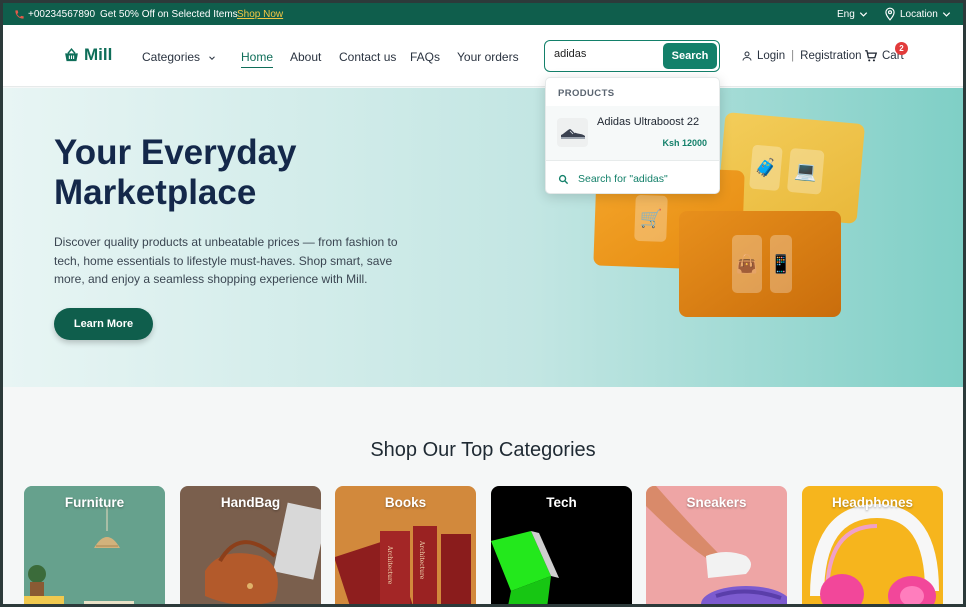 The height and width of the screenshot is (607, 966). I want to click on search-icon, so click(563, 179).